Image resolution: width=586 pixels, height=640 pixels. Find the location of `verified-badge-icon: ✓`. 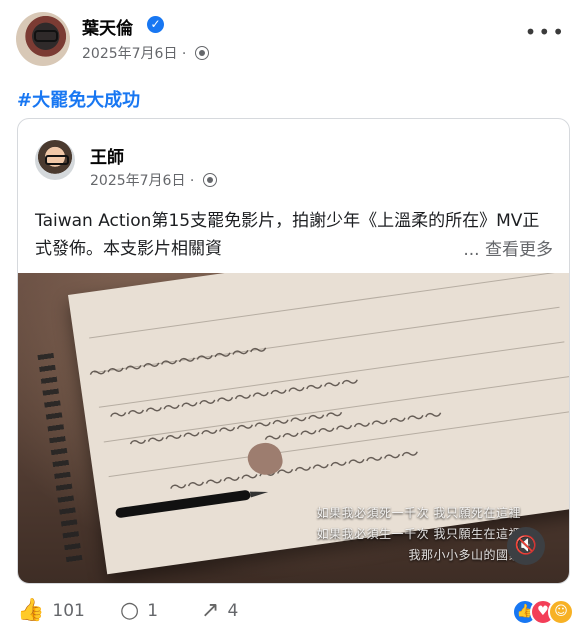

verified-badge-icon: ✓ is located at coordinates (155, 24).